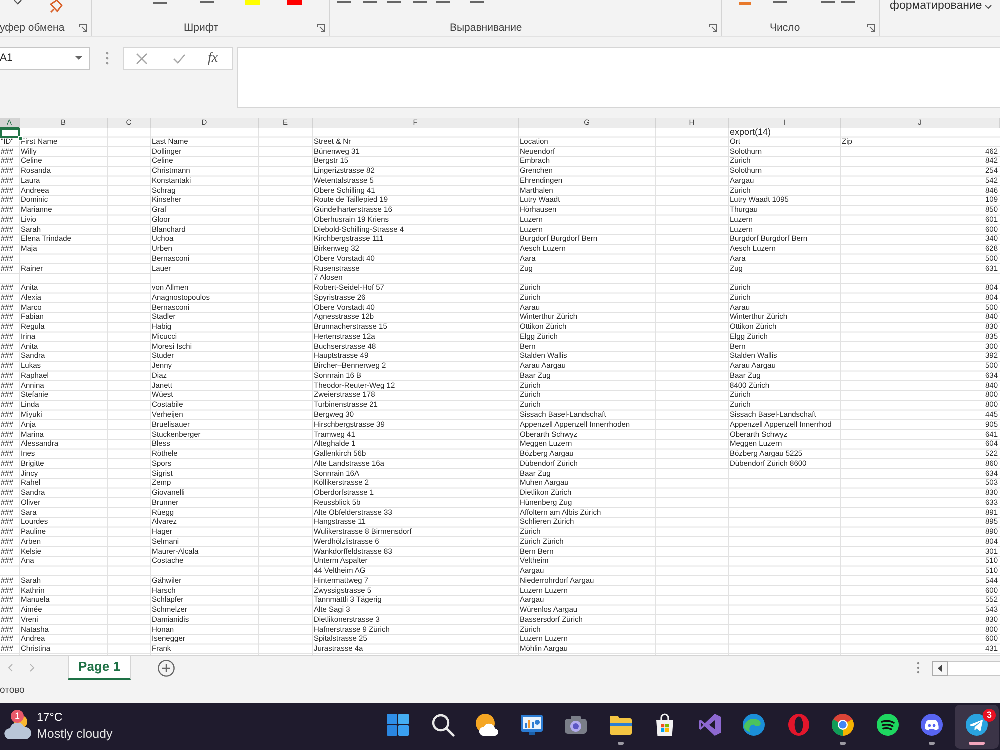 Image resolution: width=1000 pixels, height=750 pixels. Describe the element at coordinates (213, 58) in the screenshot. I see `insert-function-button: fx` at that location.